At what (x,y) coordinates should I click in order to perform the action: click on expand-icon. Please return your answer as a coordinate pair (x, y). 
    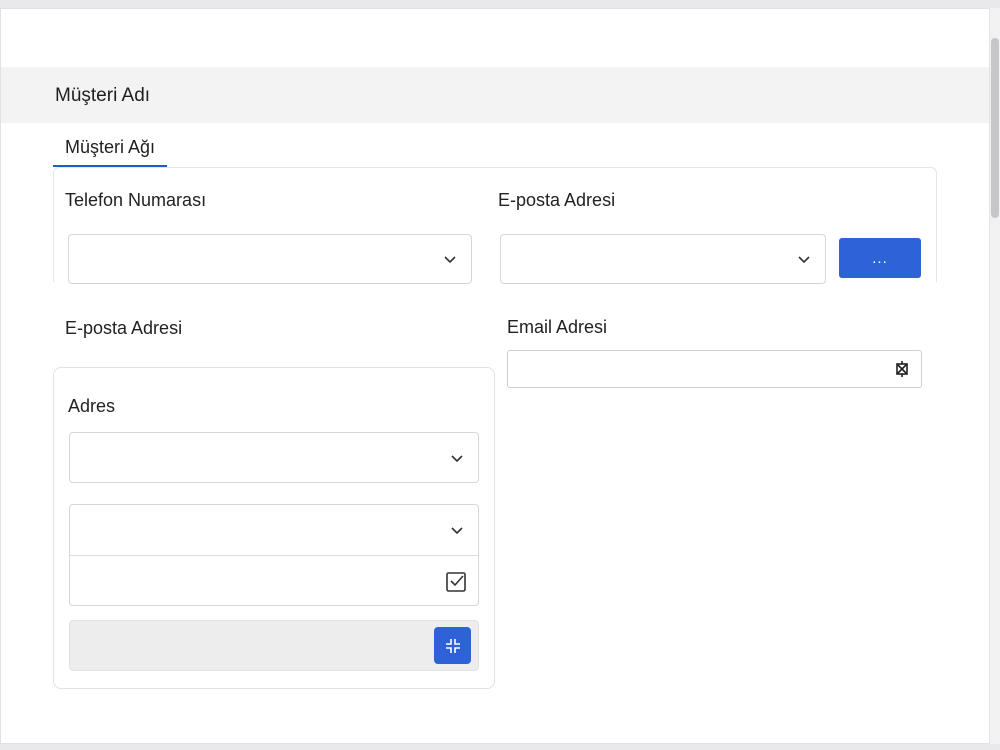
    Looking at the image, I should click on (452, 645).